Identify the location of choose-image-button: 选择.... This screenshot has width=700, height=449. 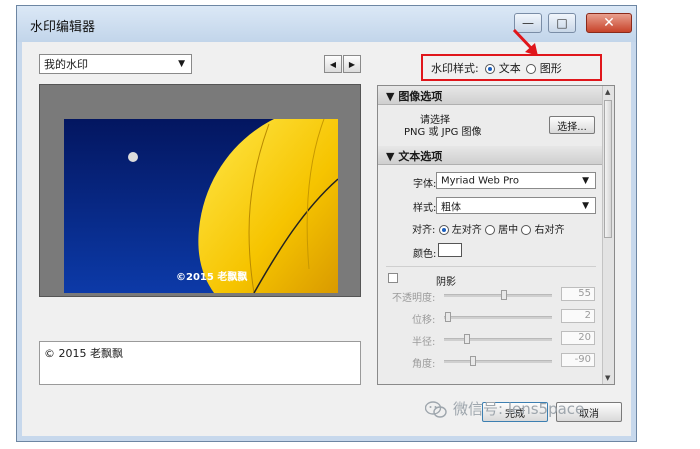
(572, 125).